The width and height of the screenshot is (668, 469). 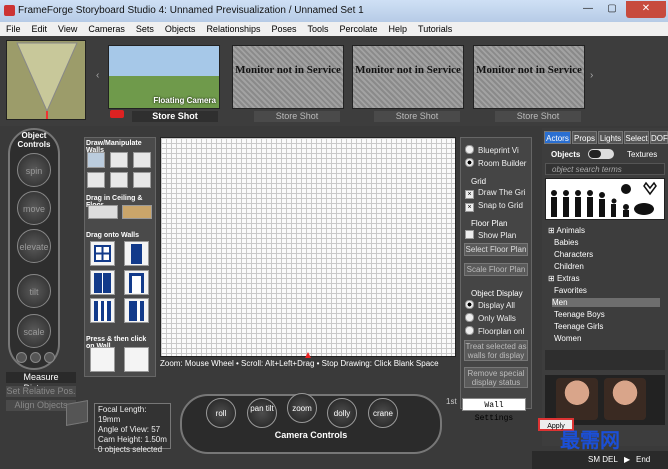 What do you see at coordinates (567, 338) in the screenshot?
I see `tree-item-women: Women` at bounding box center [567, 338].